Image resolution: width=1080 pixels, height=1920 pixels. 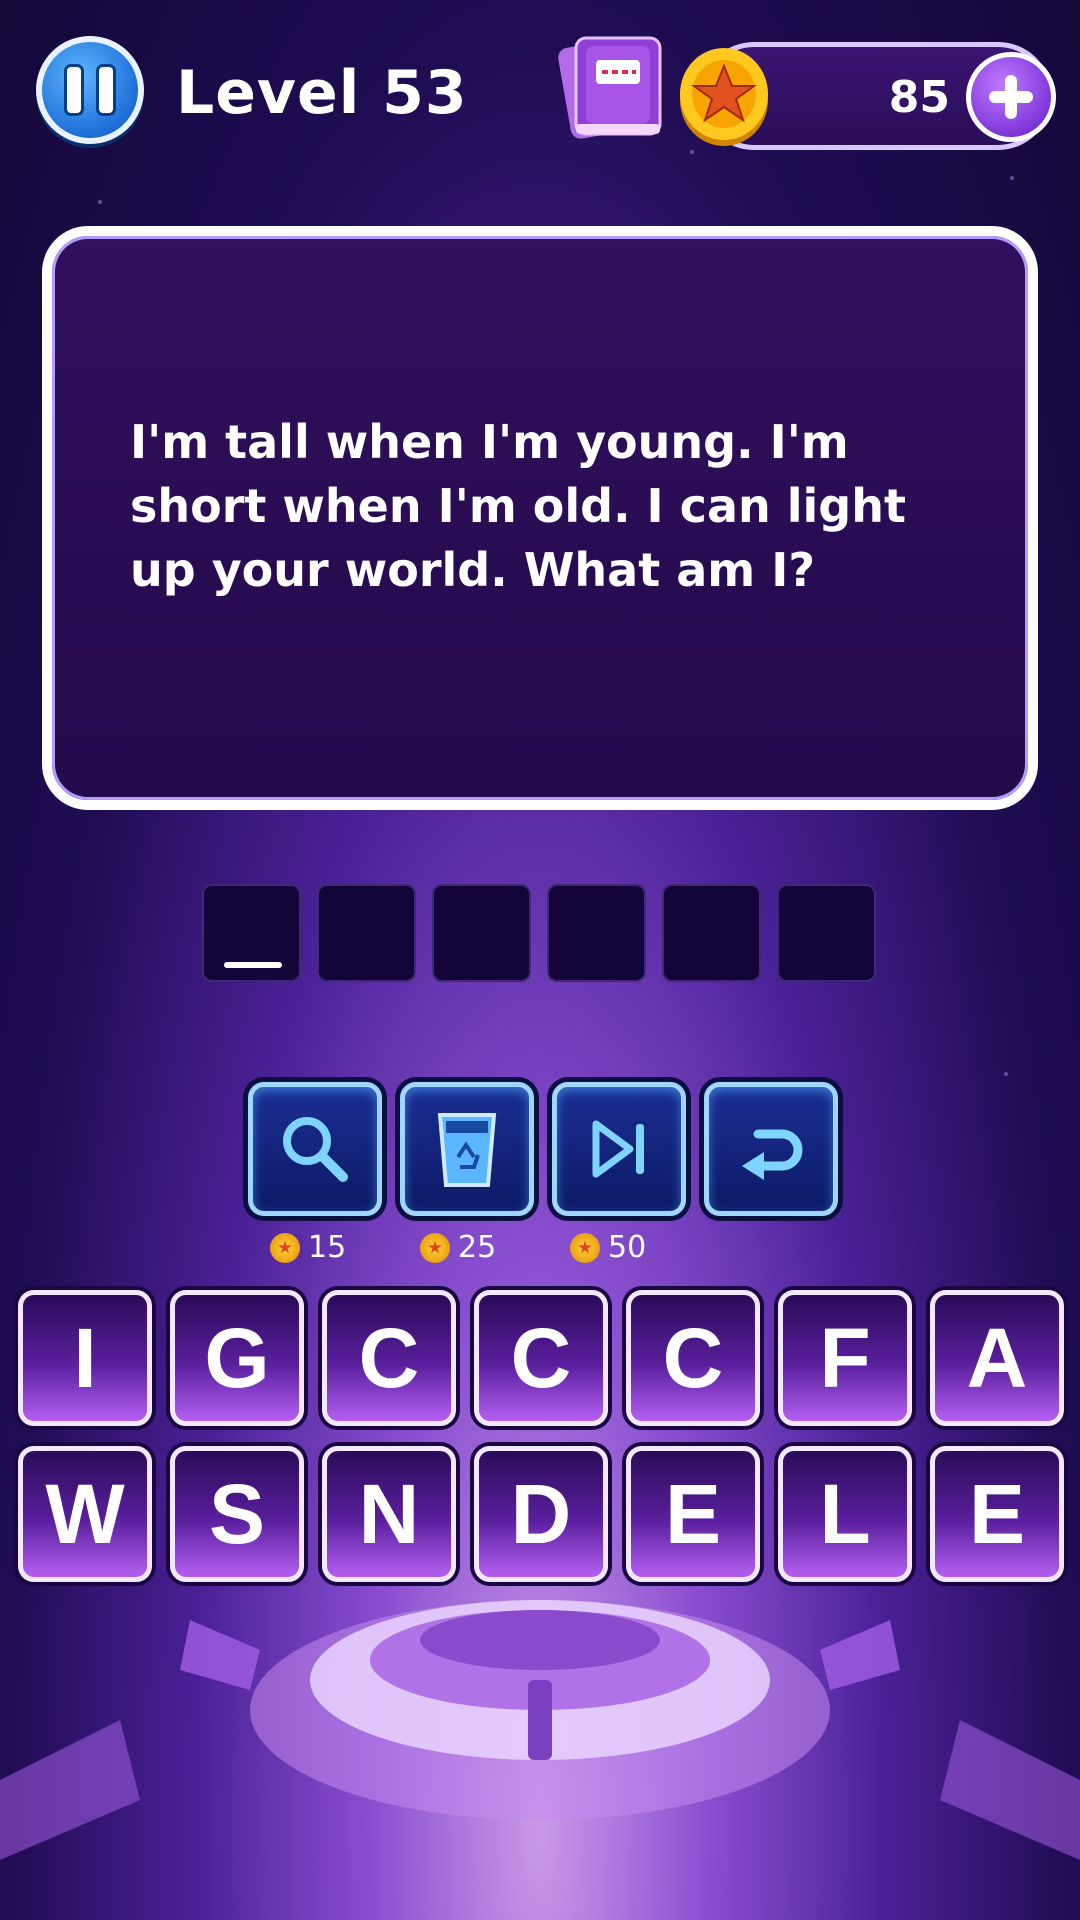 I want to click on skip-level-button, so click(x=619, y=1149).